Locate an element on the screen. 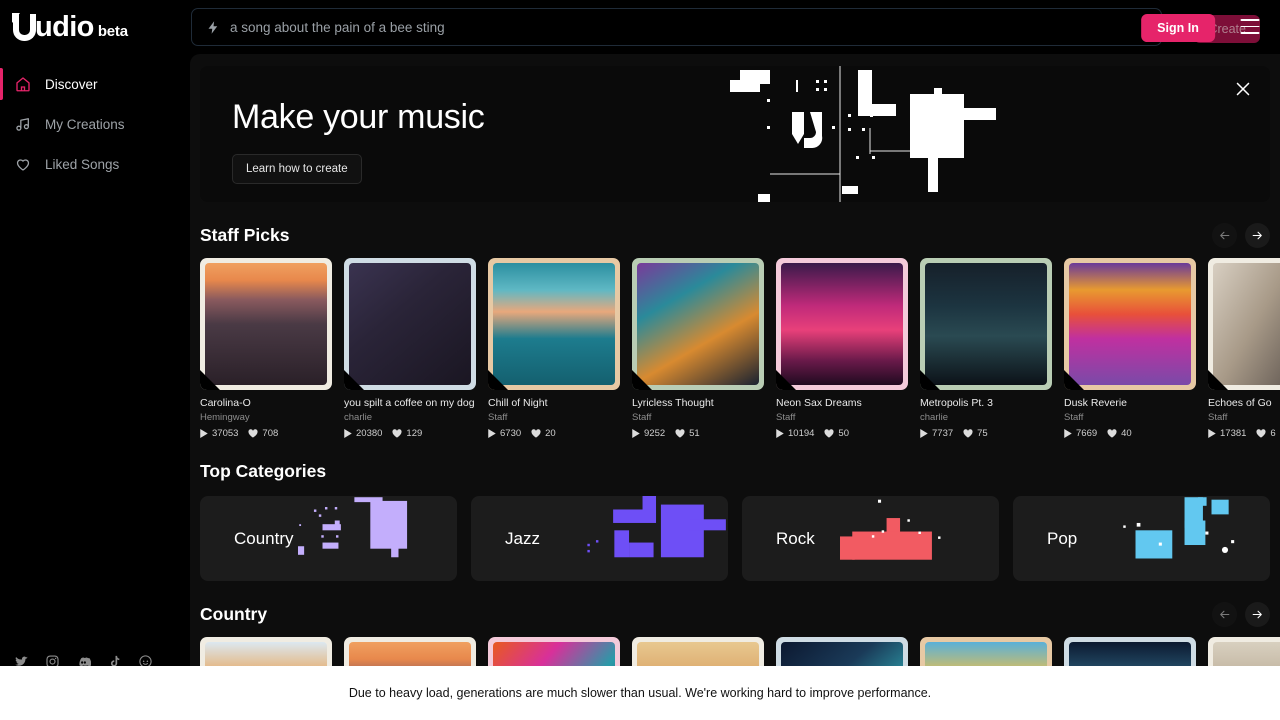 Image resolution: width=1280 pixels, height=720 pixels. category-label: Country is located at coordinates (264, 538).